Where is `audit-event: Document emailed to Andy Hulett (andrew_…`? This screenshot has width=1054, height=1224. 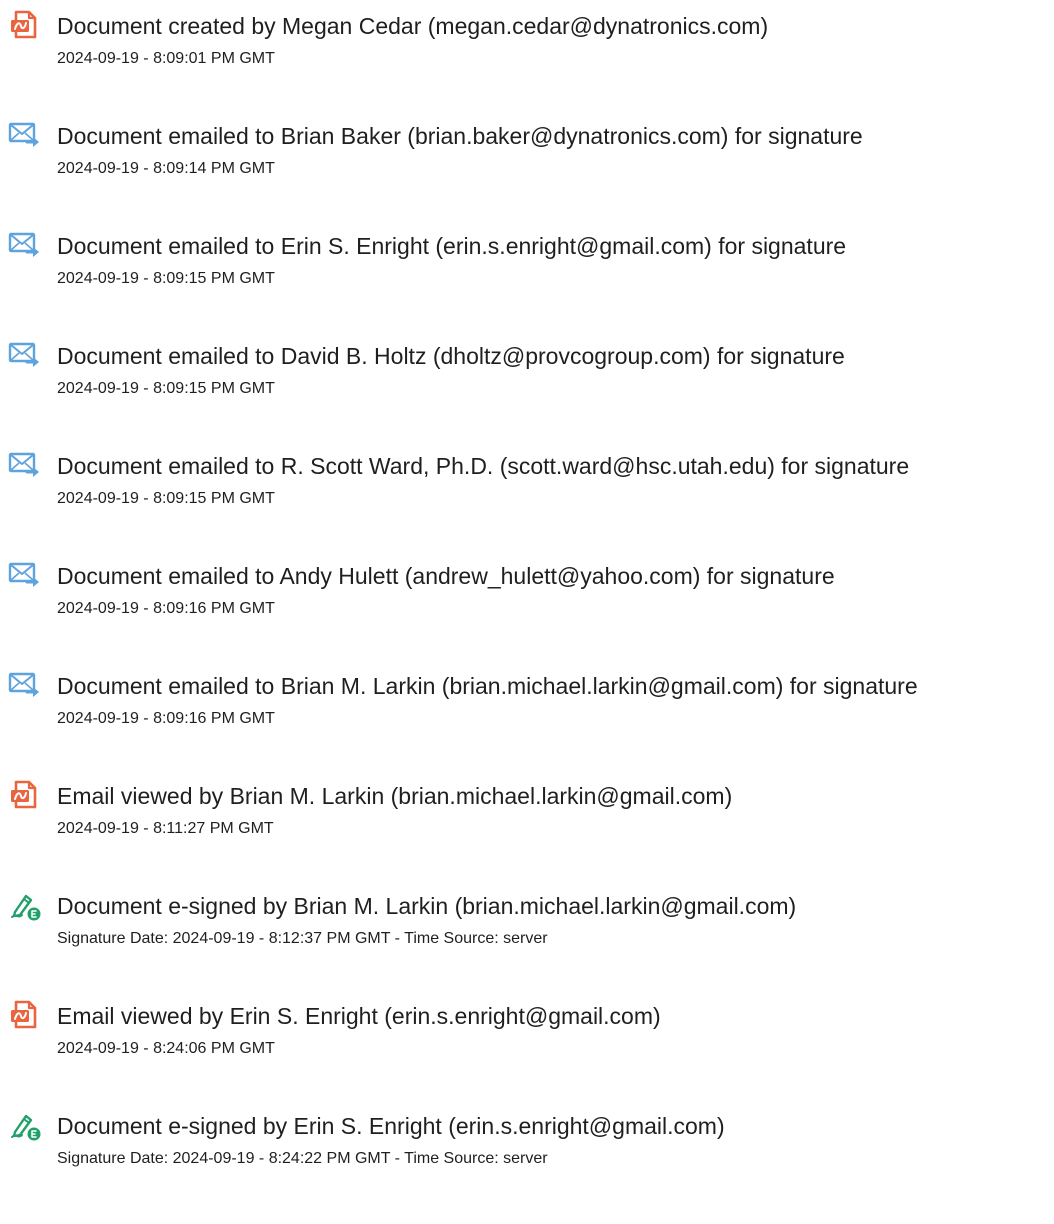
audit-event: Document emailed to Andy Hulett (andrew_… is located at coordinates (527, 590).